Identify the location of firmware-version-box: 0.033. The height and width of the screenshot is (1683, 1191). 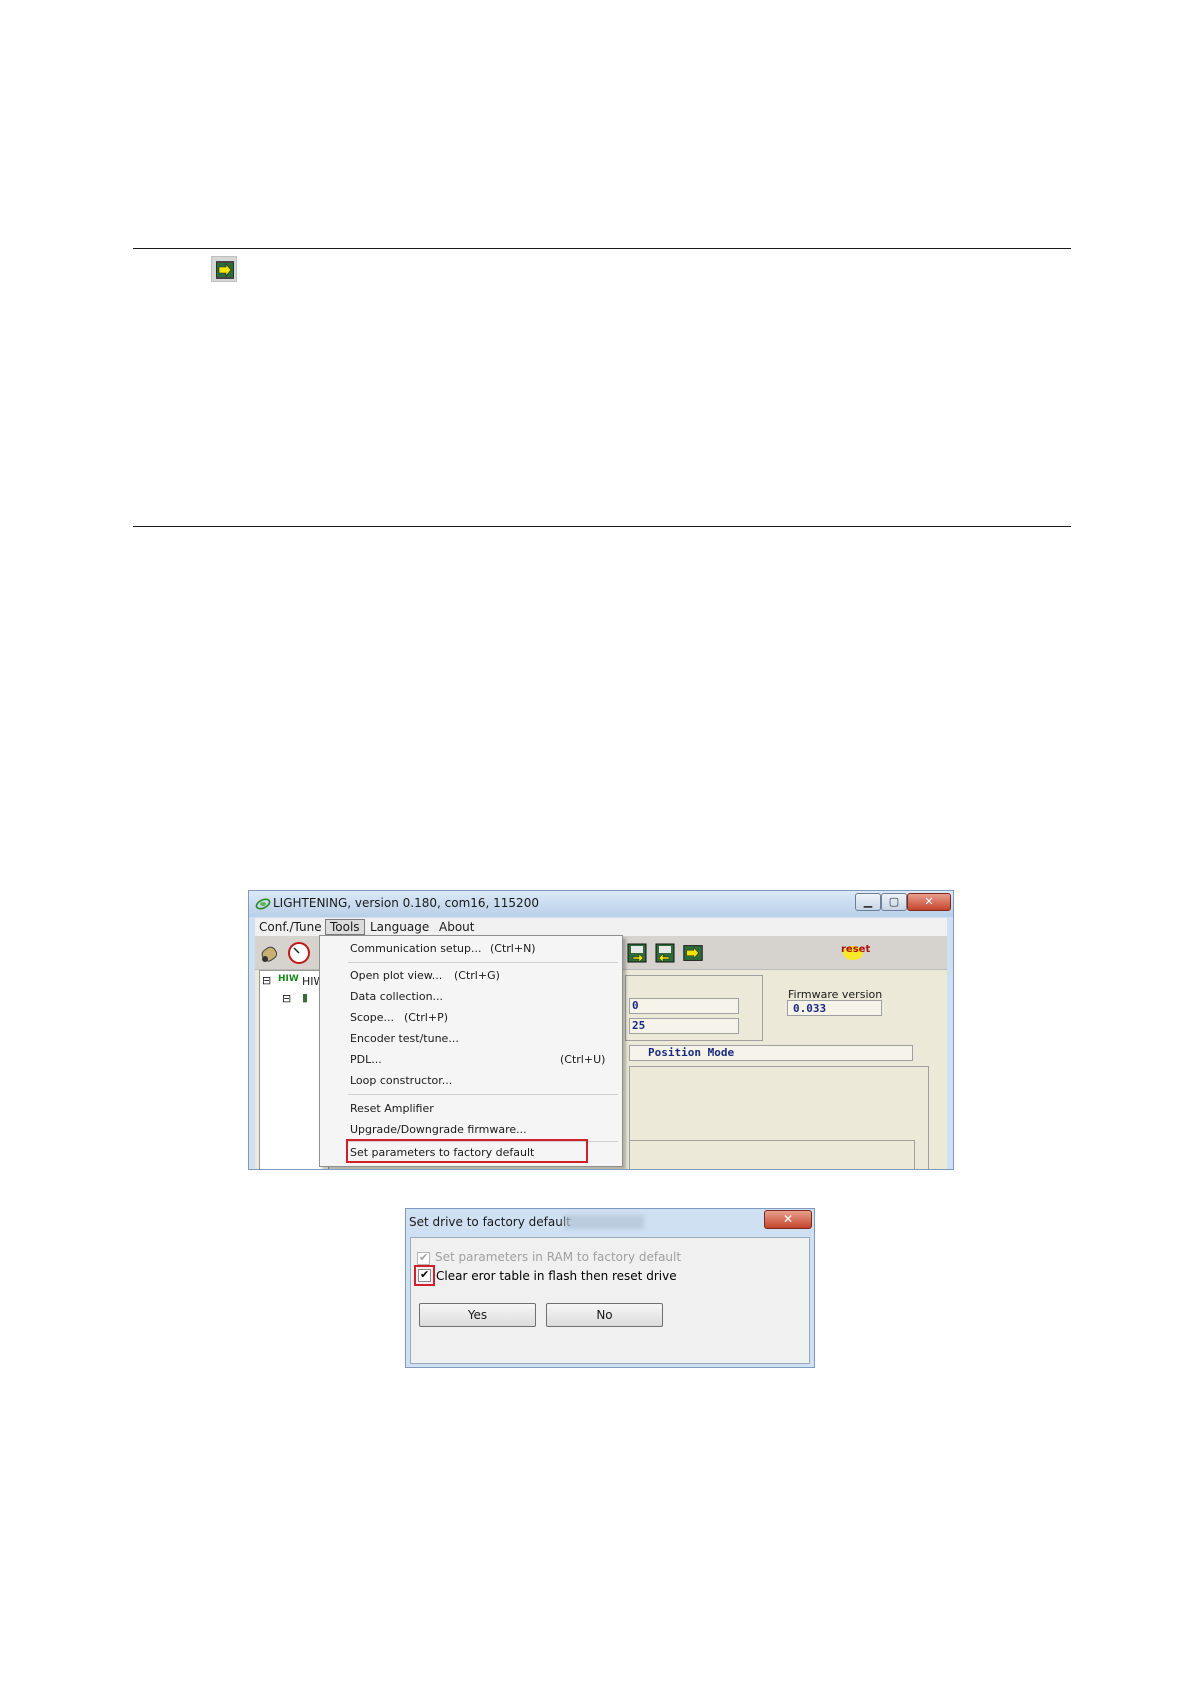
(834, 1008).